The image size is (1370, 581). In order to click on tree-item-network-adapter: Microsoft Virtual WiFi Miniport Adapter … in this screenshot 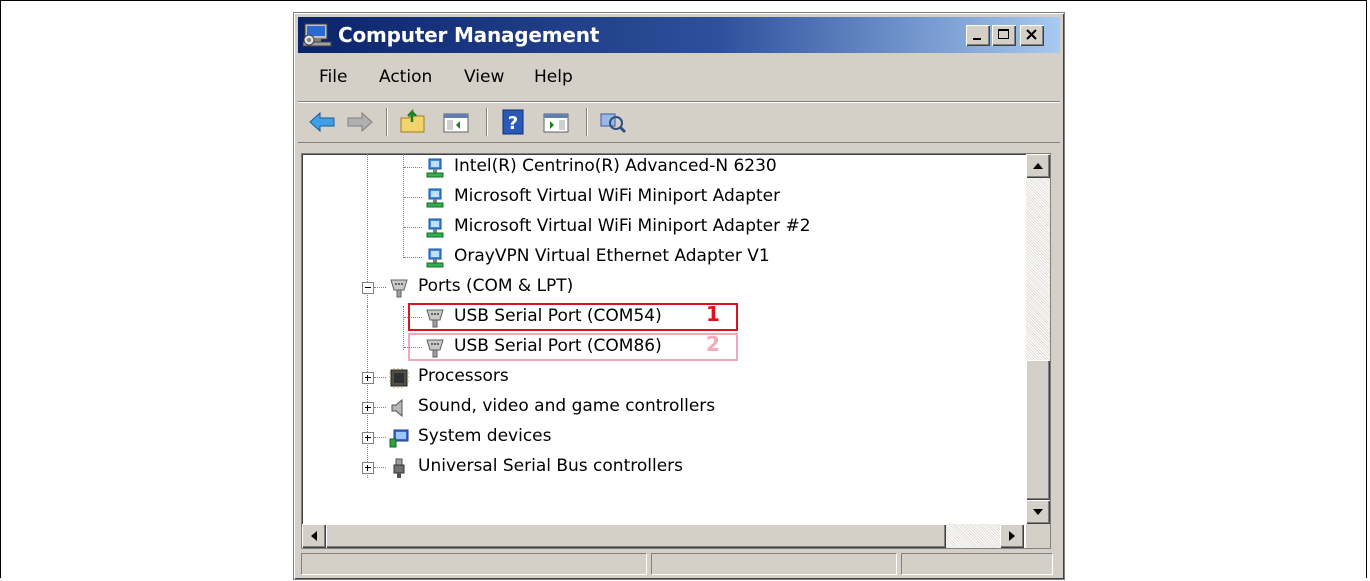, I will do `click(662, 228)`.